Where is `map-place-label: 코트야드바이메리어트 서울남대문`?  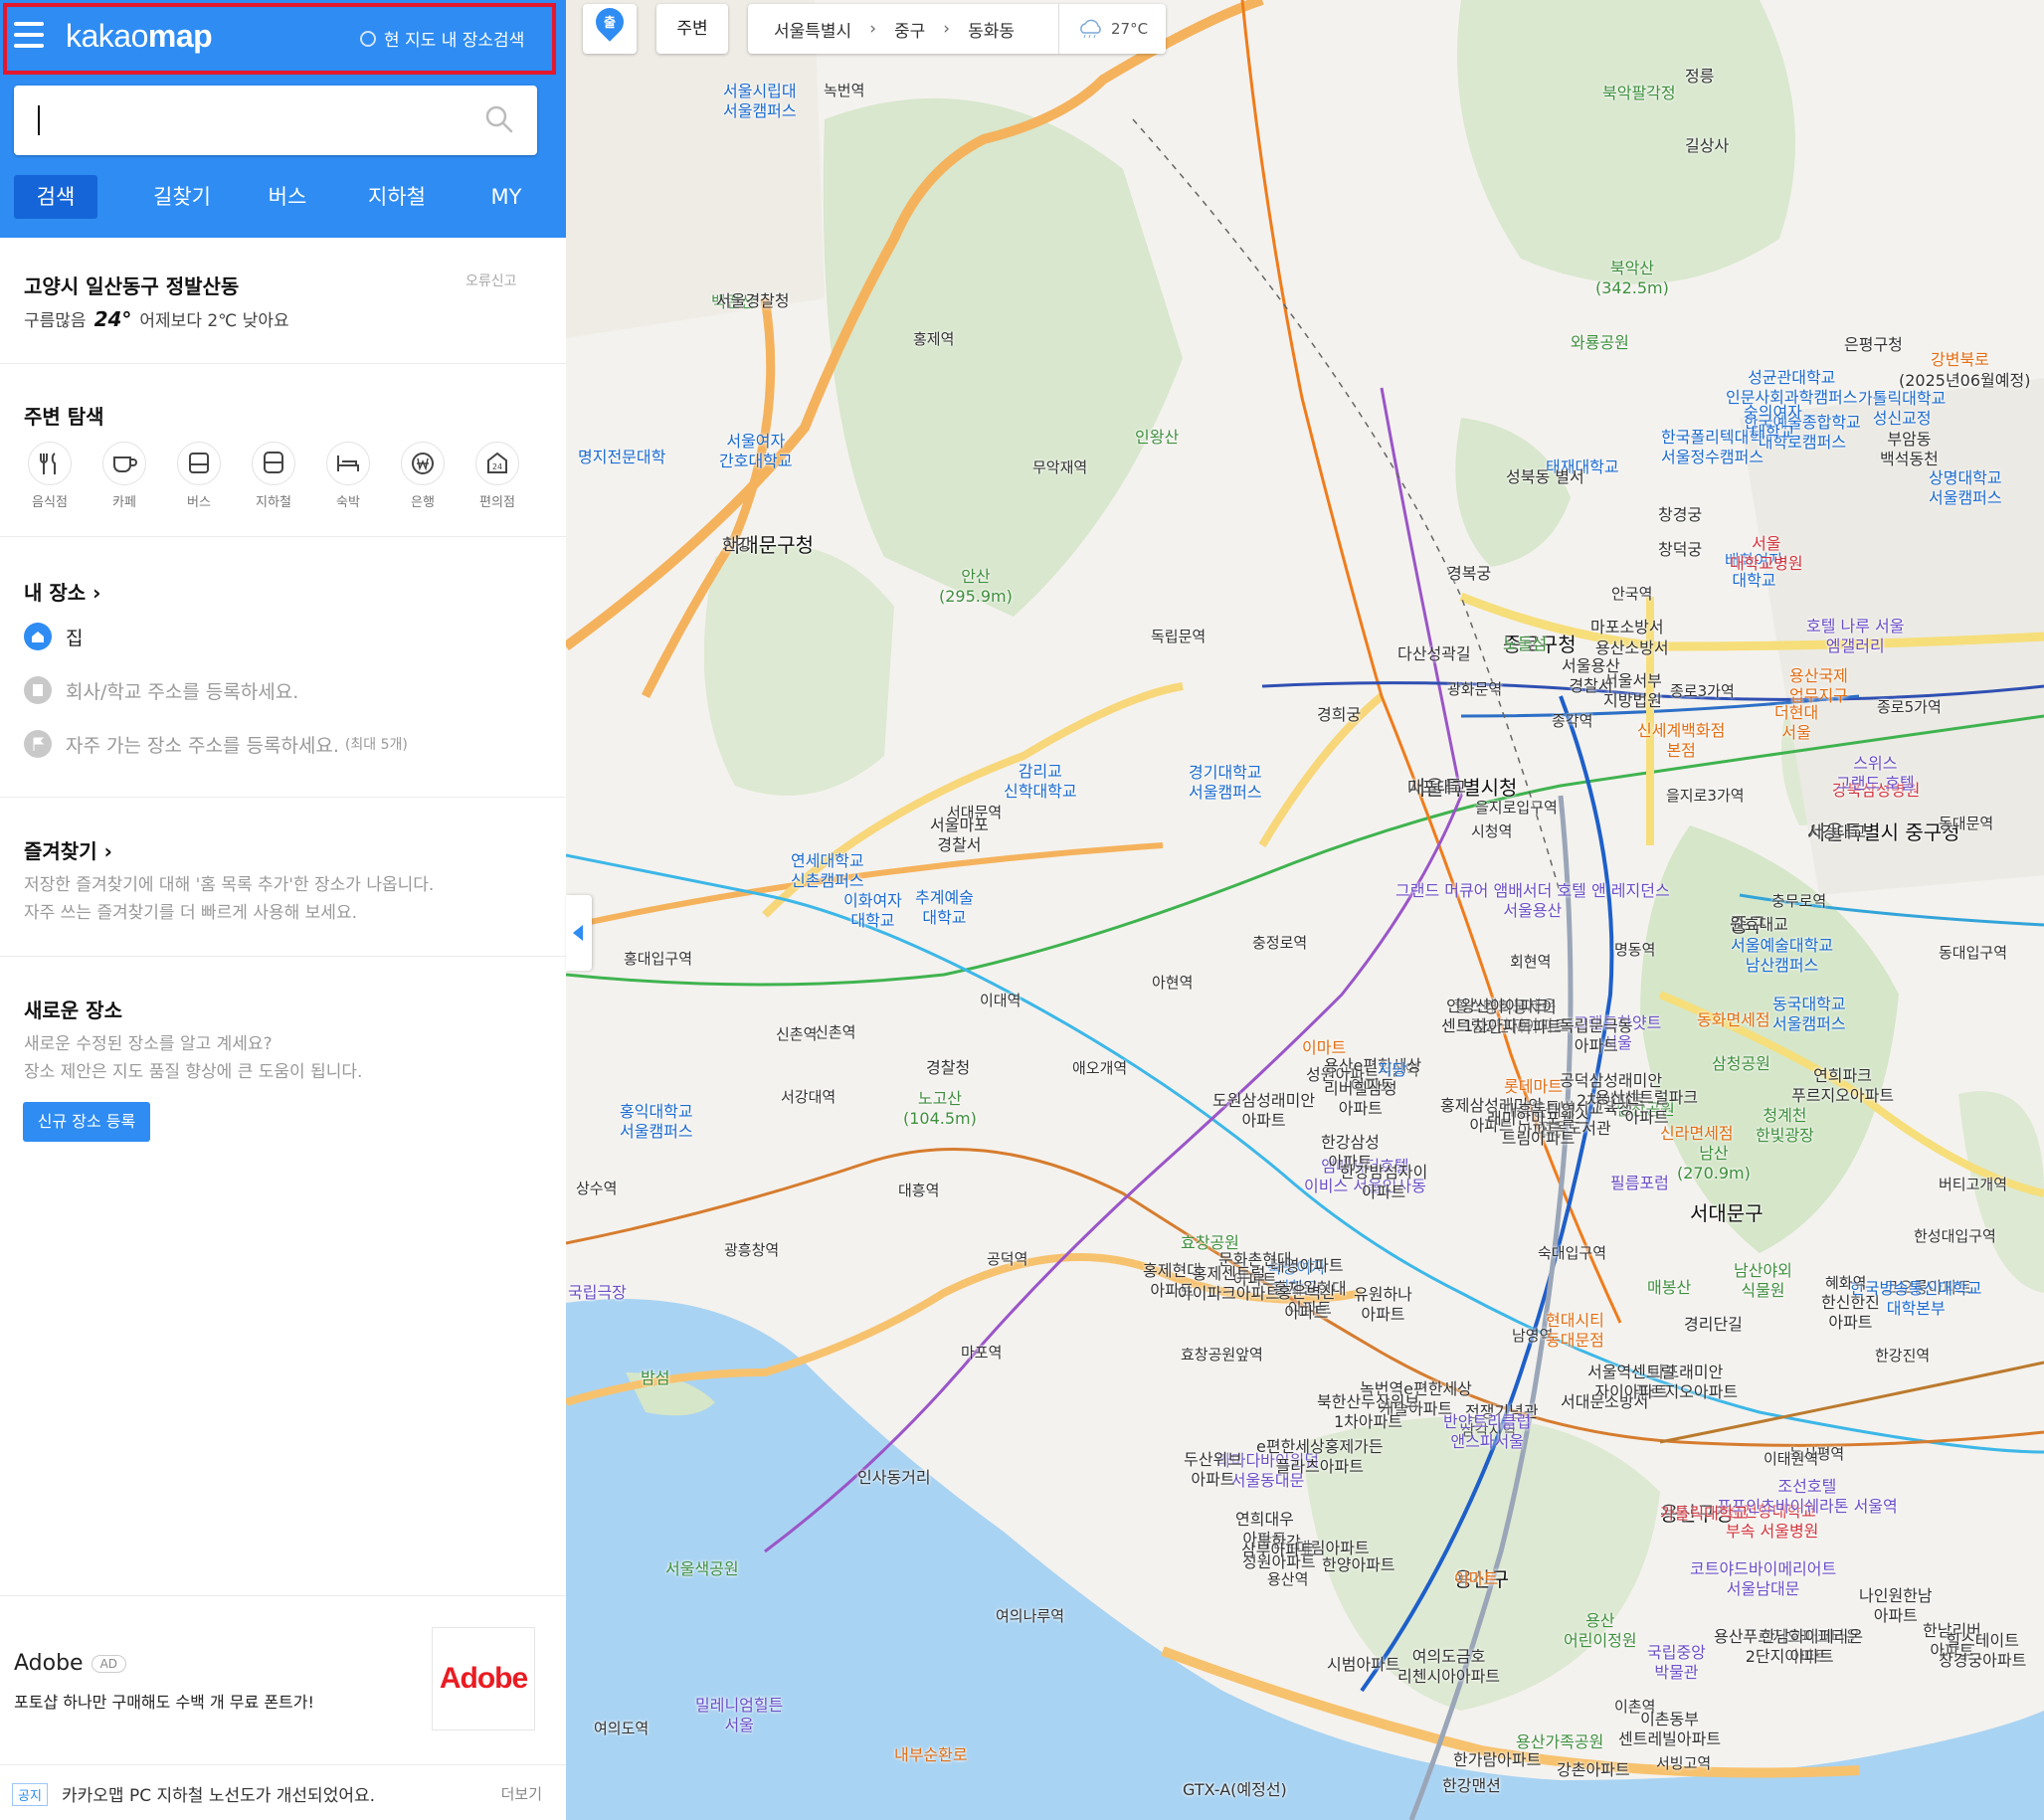 map-place-label: 코트야드바이메리어트 서울남대문 is located at coordinates (1763, 1579).